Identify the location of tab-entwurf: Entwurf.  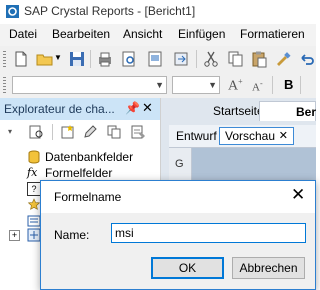
(193, 136).